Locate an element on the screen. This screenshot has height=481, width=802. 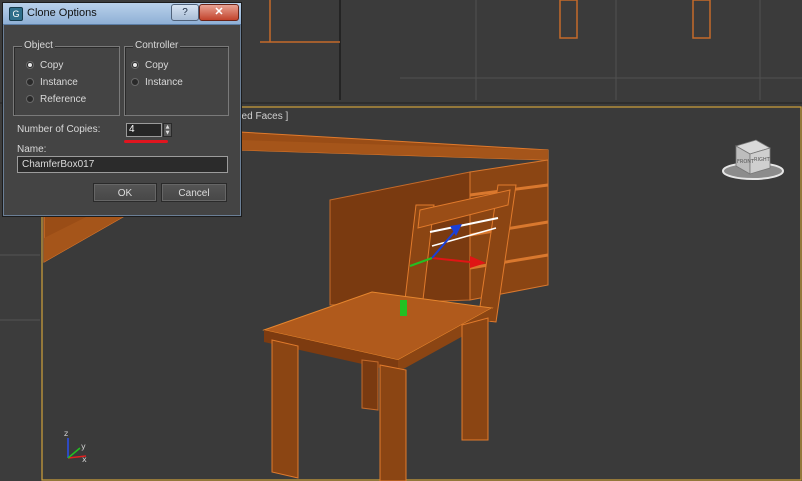
controller-copy-radio: Copy is located at coordinates (149, 65).